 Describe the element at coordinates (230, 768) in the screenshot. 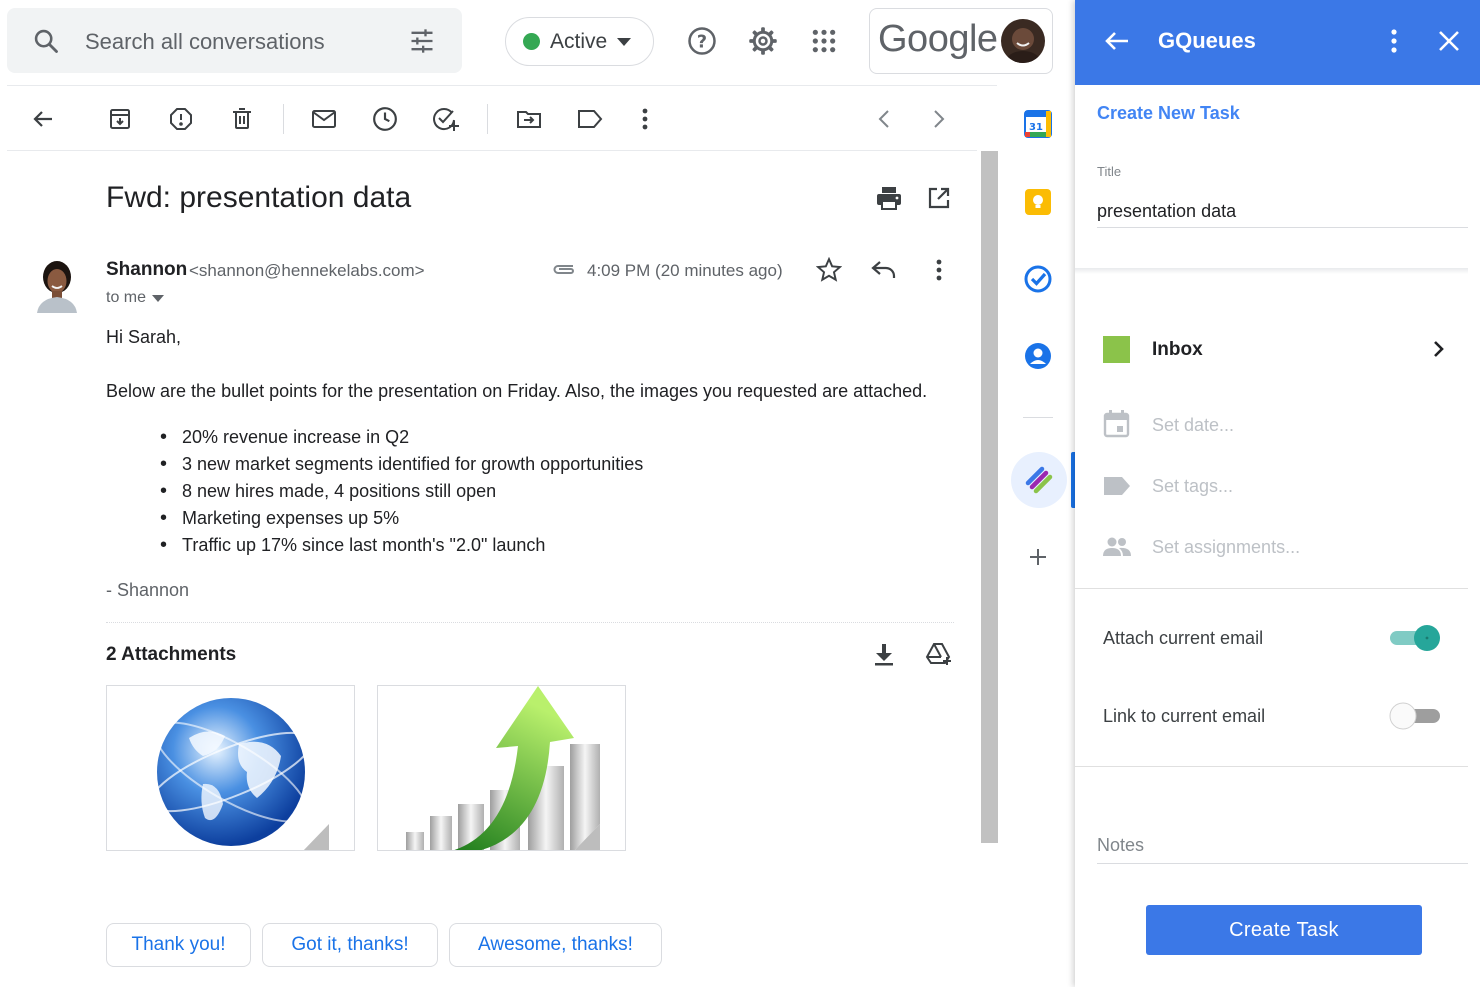

I see `attachment-thumbnail-globe` at that location.